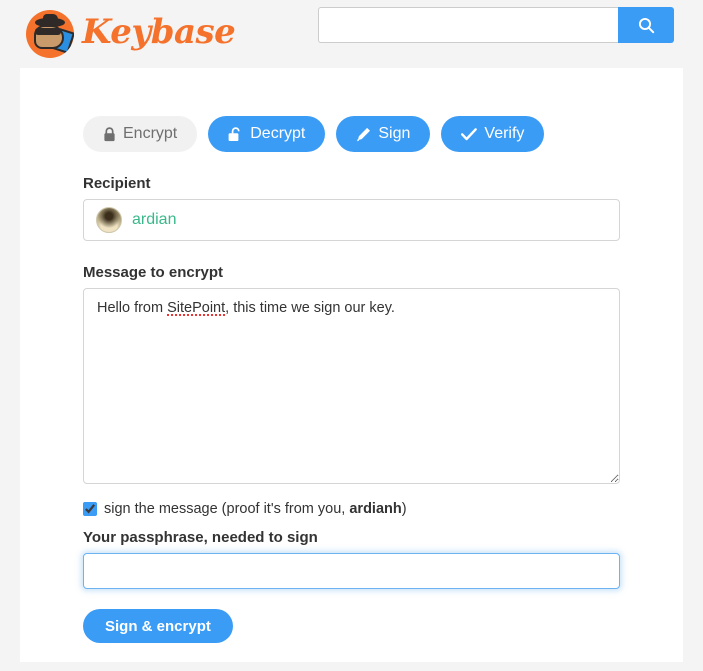 The height and width of the screenshot is (671, 703). Describe the element at coordinates (375, 509) in the screenshot. I see `sign-username: ardianh` at that location.